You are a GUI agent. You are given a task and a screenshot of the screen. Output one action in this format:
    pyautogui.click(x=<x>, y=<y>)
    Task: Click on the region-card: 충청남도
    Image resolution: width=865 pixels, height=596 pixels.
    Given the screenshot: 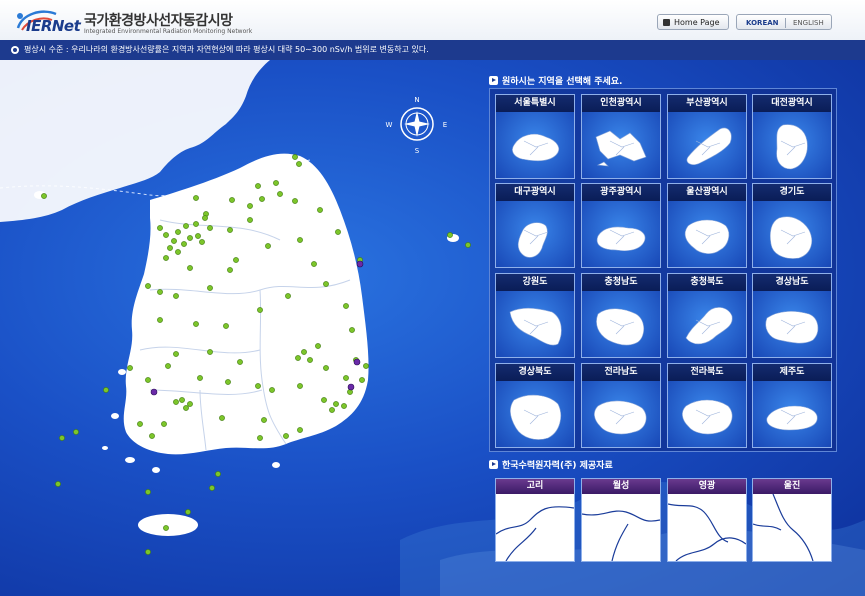 What is the action you would take?
    pyautogui.click(x=621, y=315)
    